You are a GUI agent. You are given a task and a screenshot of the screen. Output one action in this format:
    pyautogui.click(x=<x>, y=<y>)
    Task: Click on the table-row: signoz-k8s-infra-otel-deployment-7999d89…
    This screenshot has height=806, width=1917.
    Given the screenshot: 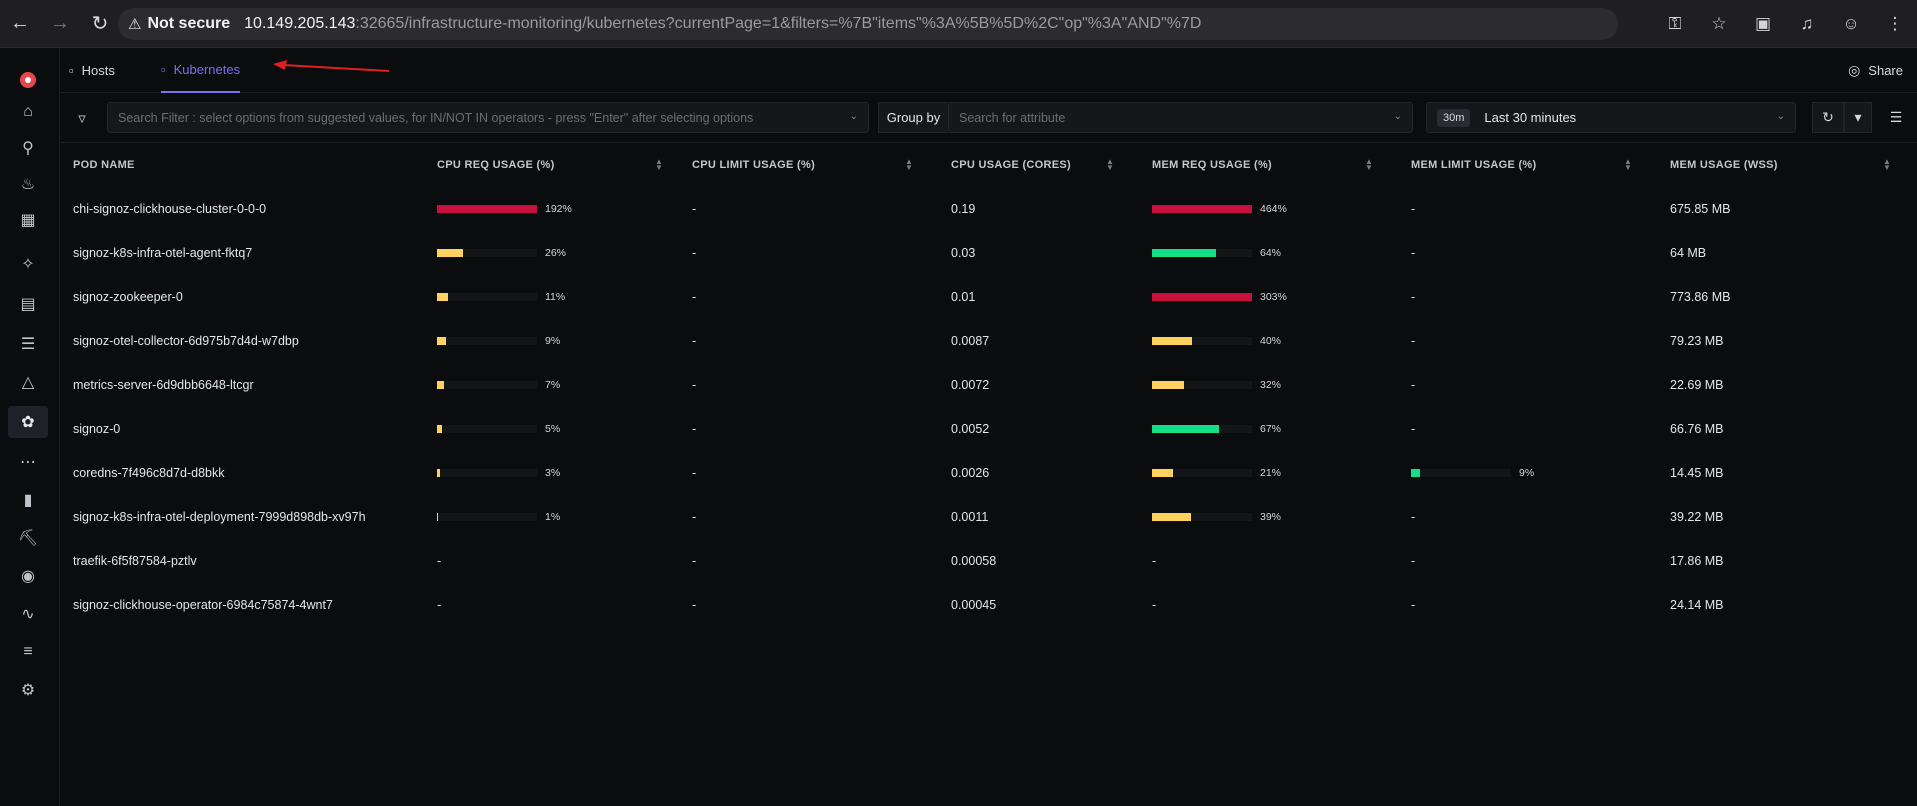 What is the action you would take?
    pyautogui.click(x=989, y=517)
    